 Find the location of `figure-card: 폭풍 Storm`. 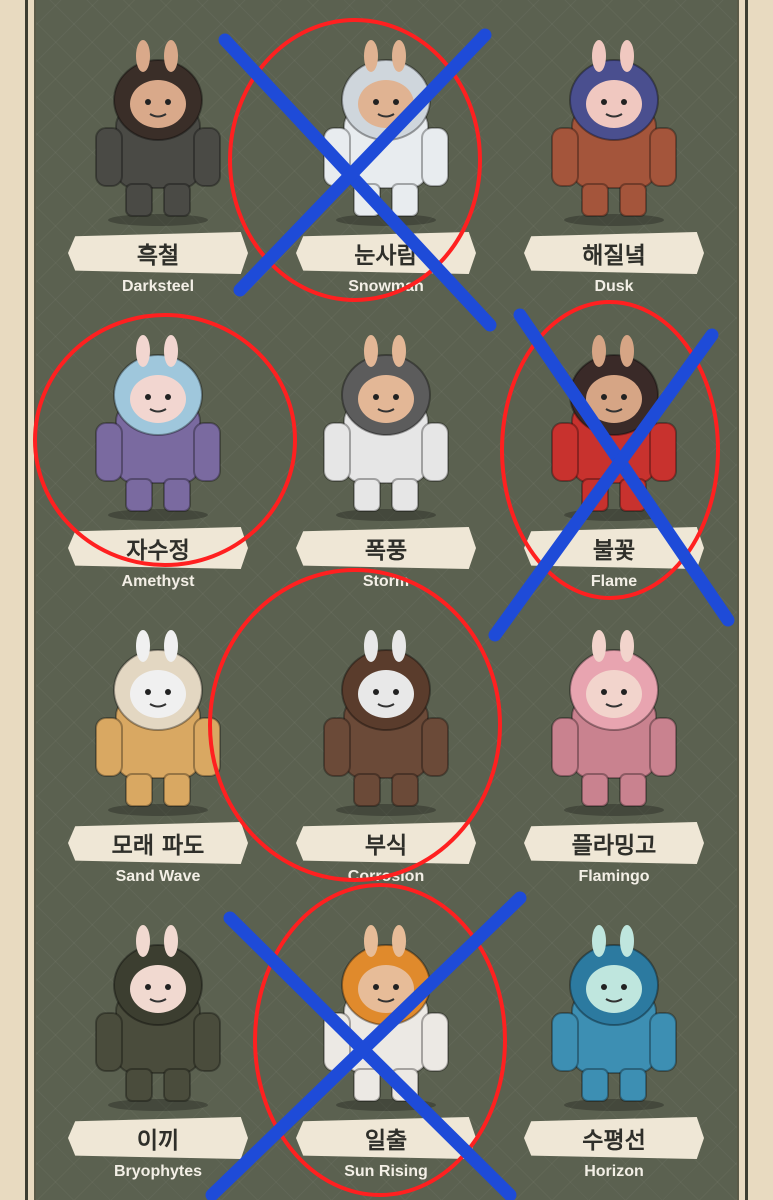

figure-card: 폭풍 Storm is located at coordinates (386, 460).